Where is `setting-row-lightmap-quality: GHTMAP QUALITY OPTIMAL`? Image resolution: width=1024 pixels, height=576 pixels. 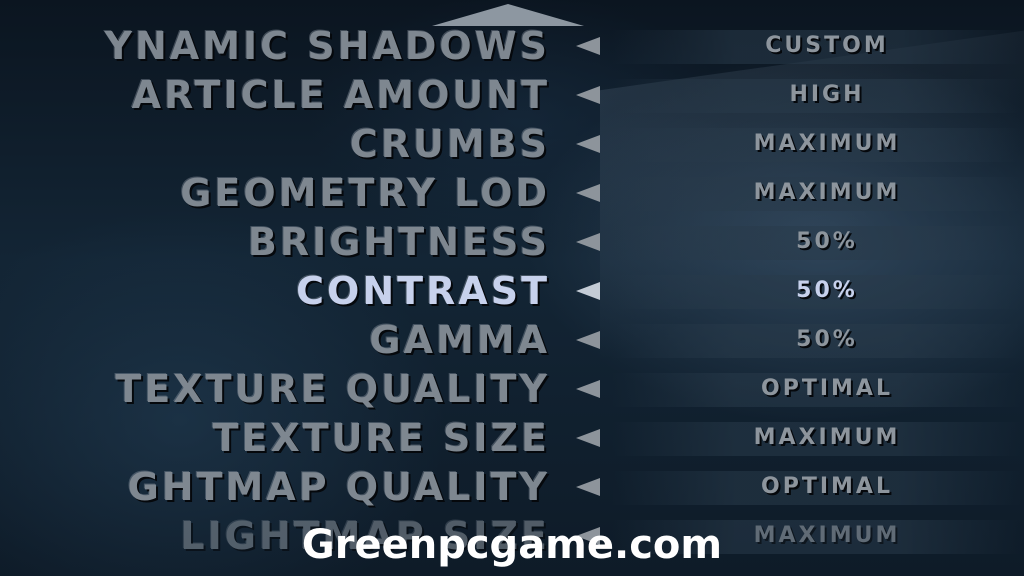
setting-row-lightmap-quality: GHTMAP QUALITY OPTIMAL is located at coordinates (512, 487).